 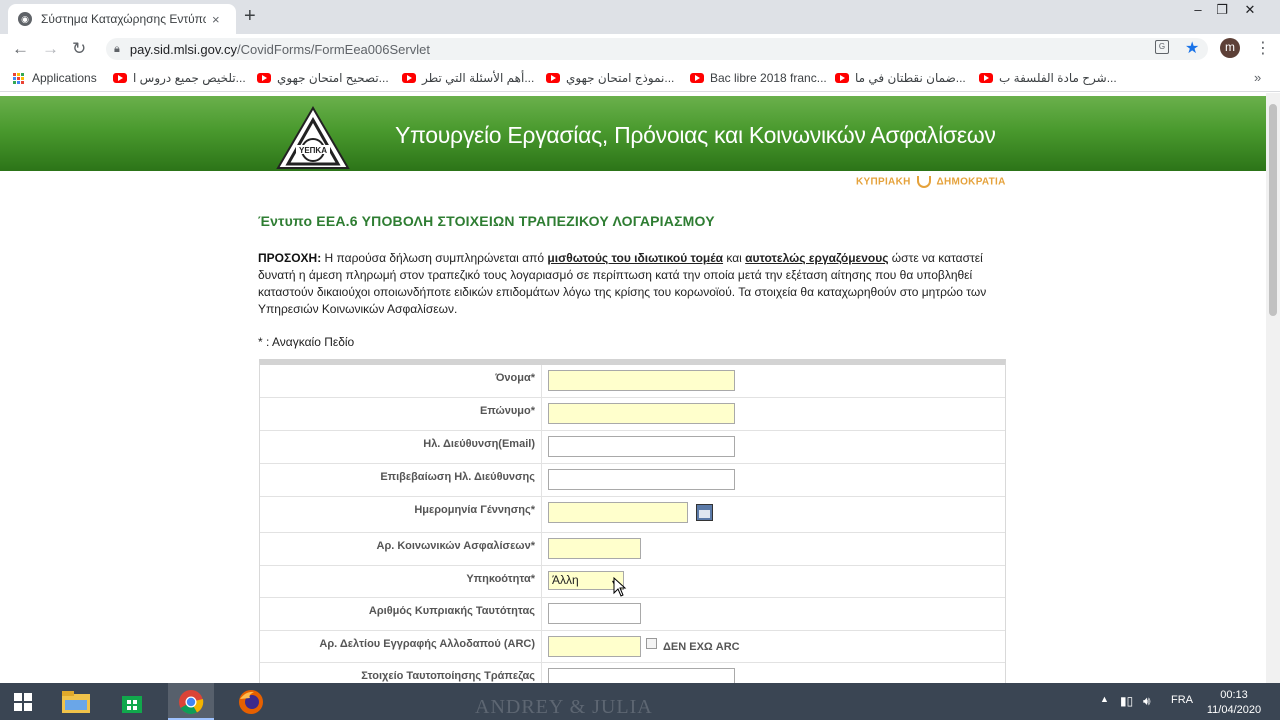 What do you see at coordinates (216, 19) in the screenshot?
I see `close-tab-icon: ×` at bounding box center [216, 19].